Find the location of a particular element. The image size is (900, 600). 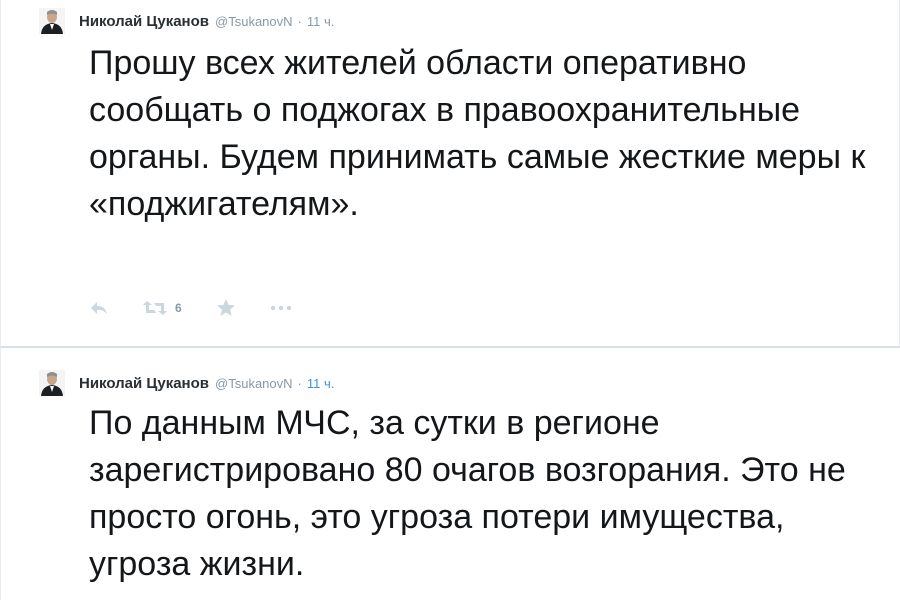

retweet-button: 6 is located at coordinates (162, 308).